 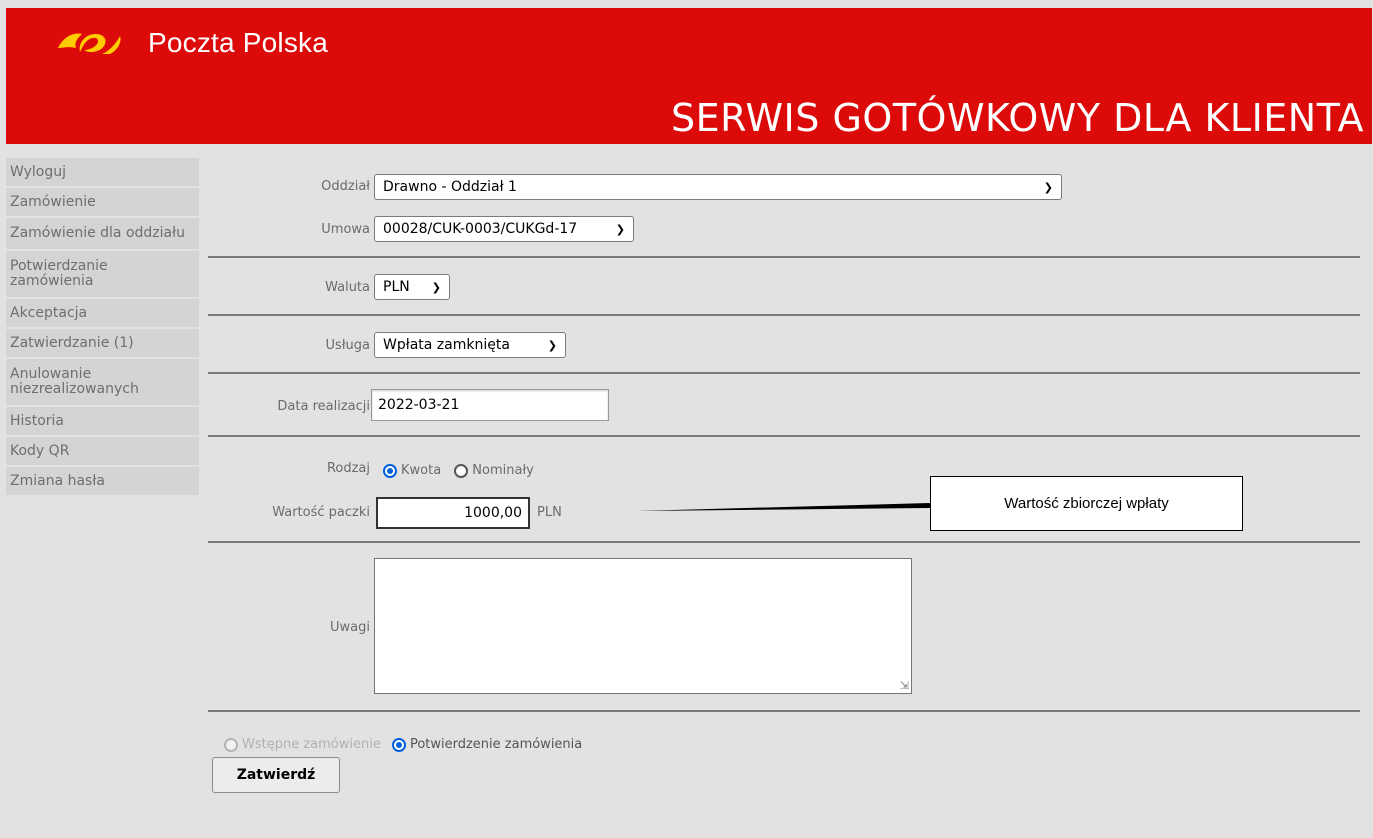 What do you see at coordinates (345, 229) in the screenshot?
I see `umowa-label: Umowa` at bounding box center [345, 229].